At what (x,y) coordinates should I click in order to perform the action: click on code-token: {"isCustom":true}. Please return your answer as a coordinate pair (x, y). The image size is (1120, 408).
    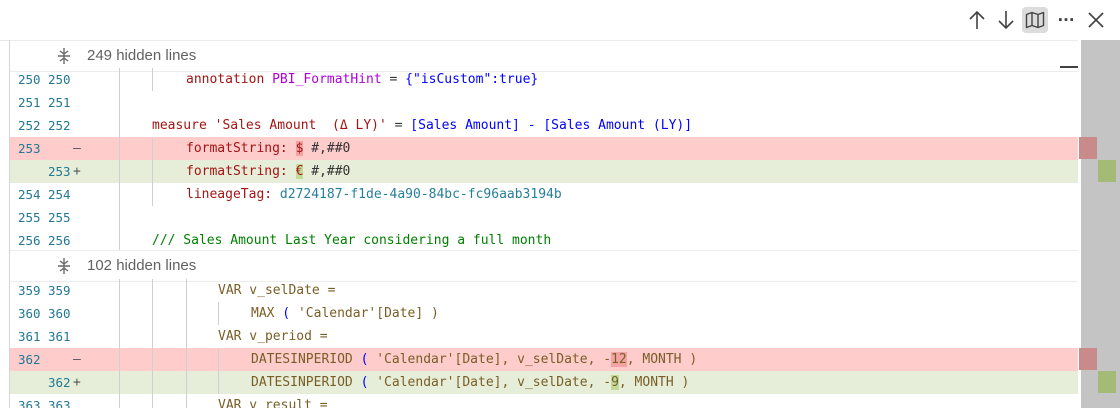
    Looking at the image, I should click on (472, 79).